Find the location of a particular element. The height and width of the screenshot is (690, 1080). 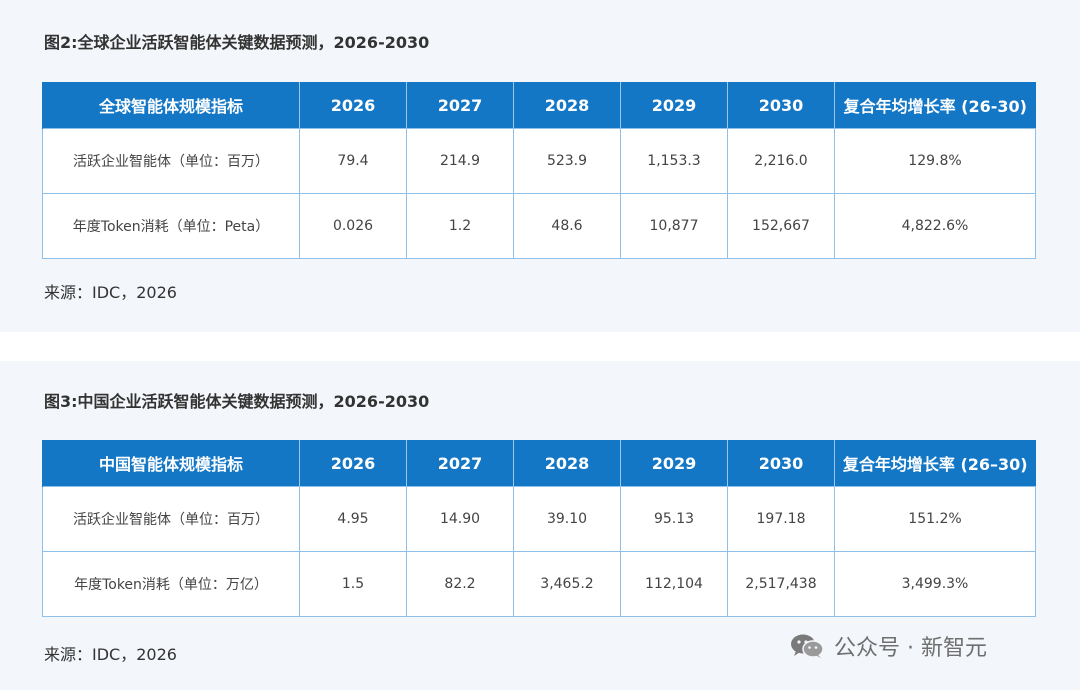

figure-3-title: 图3:中国企业活跃智能体关键数据预测，2026-2030 is located at coordinates (237, 401).